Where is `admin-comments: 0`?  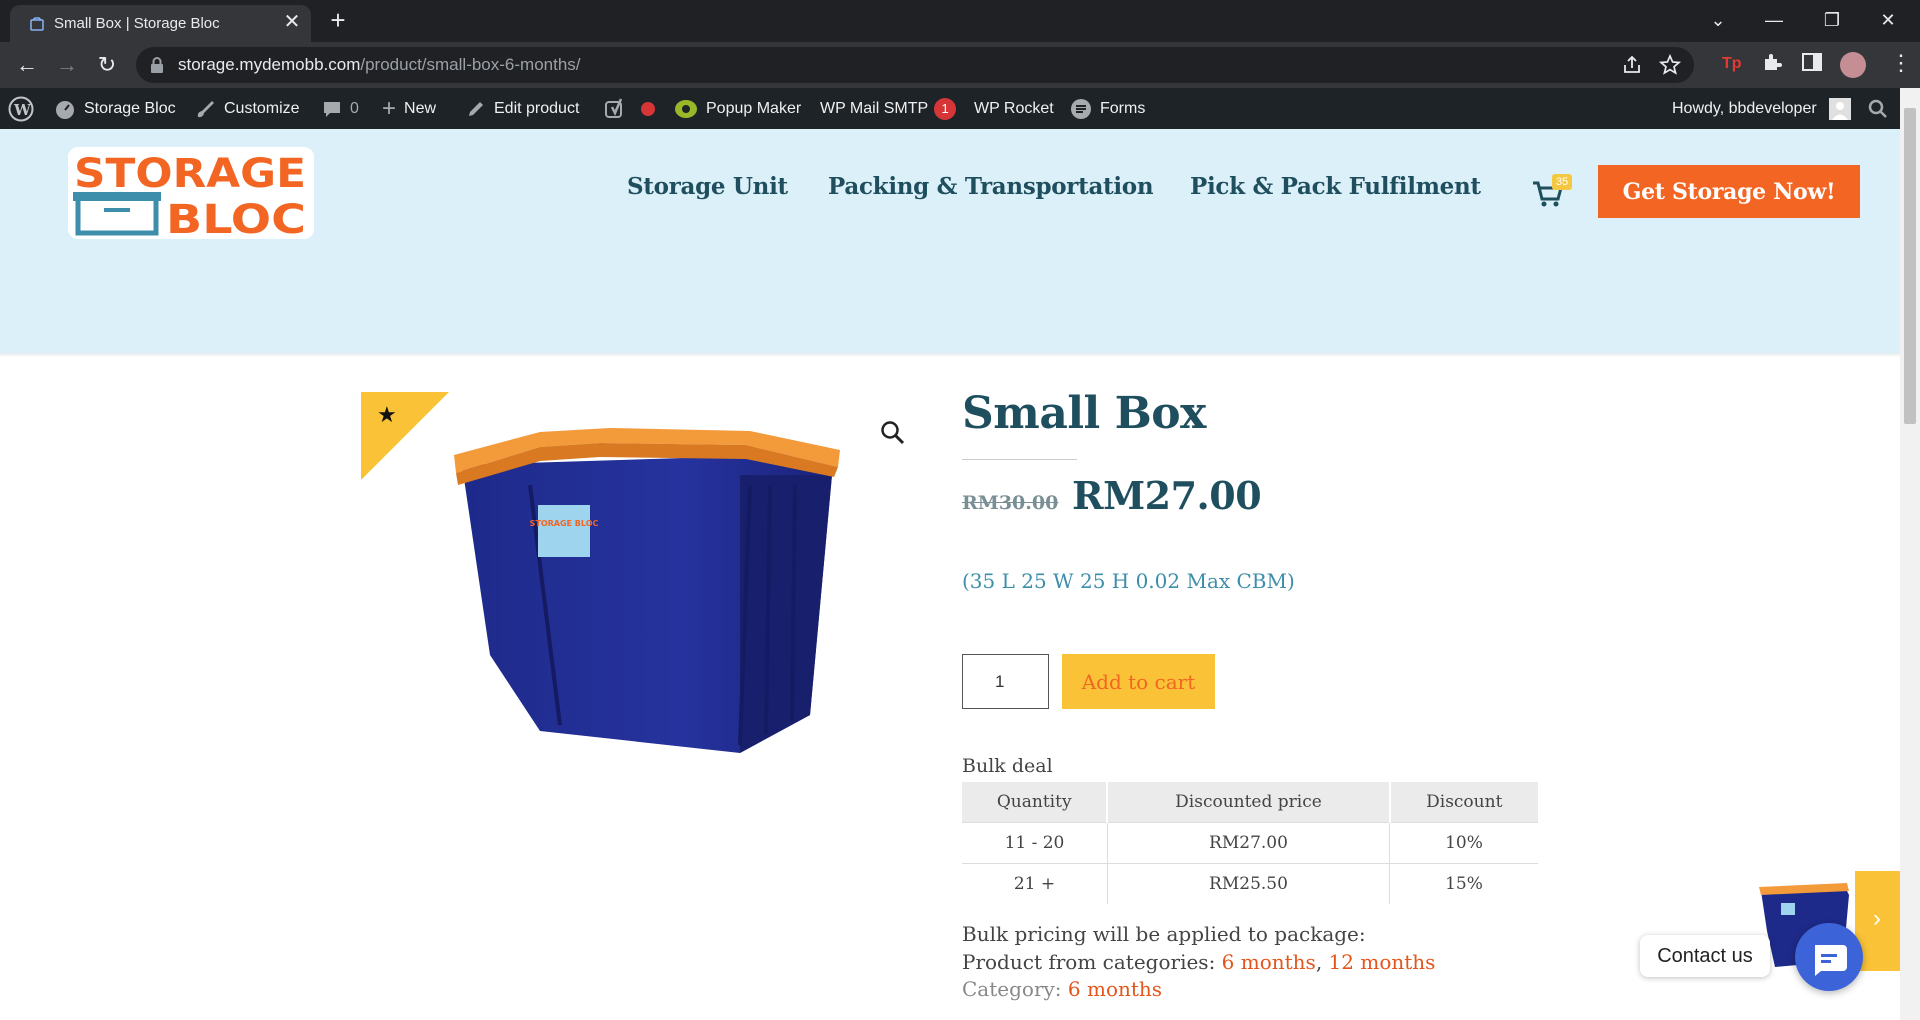 admin-comments: 0 is located at coordinates (340, 108).